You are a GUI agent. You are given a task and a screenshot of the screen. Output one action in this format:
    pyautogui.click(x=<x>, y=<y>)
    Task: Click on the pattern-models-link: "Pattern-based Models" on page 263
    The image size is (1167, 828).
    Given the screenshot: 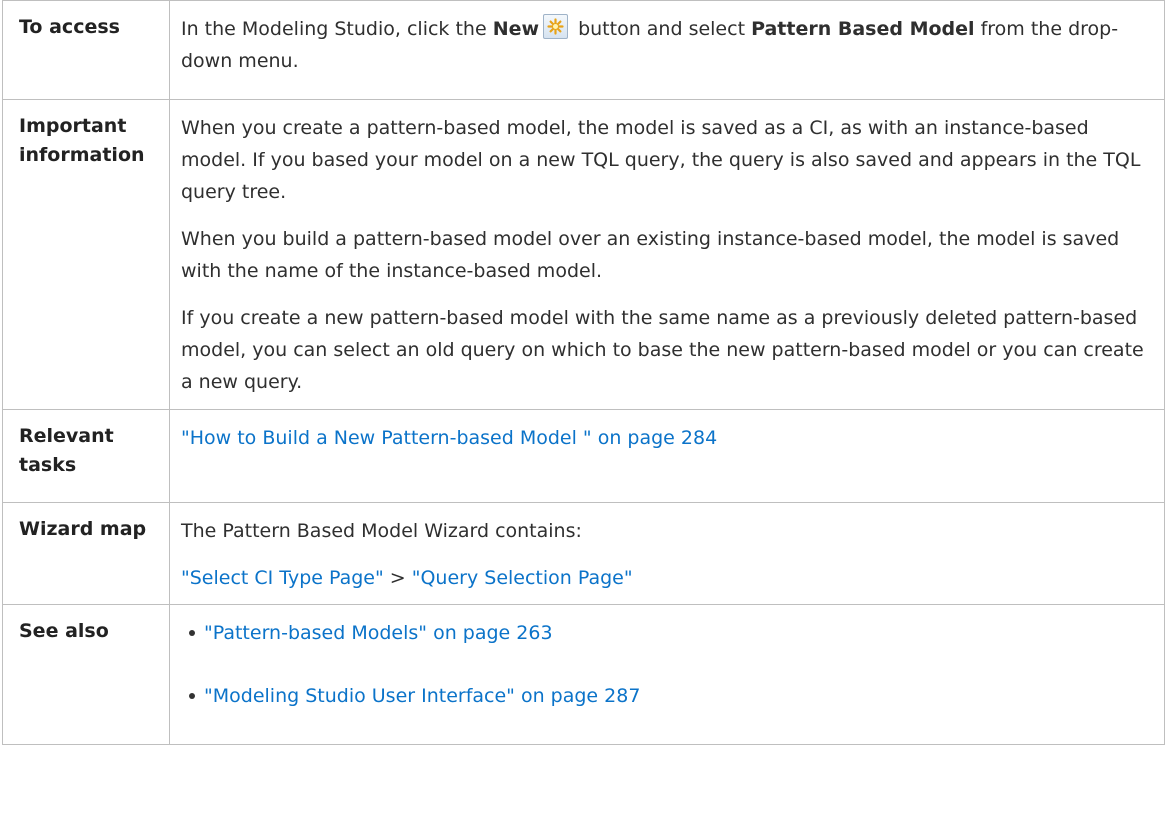 What is the action you would take?
    pyautogui.click(x=378, y=633)
    